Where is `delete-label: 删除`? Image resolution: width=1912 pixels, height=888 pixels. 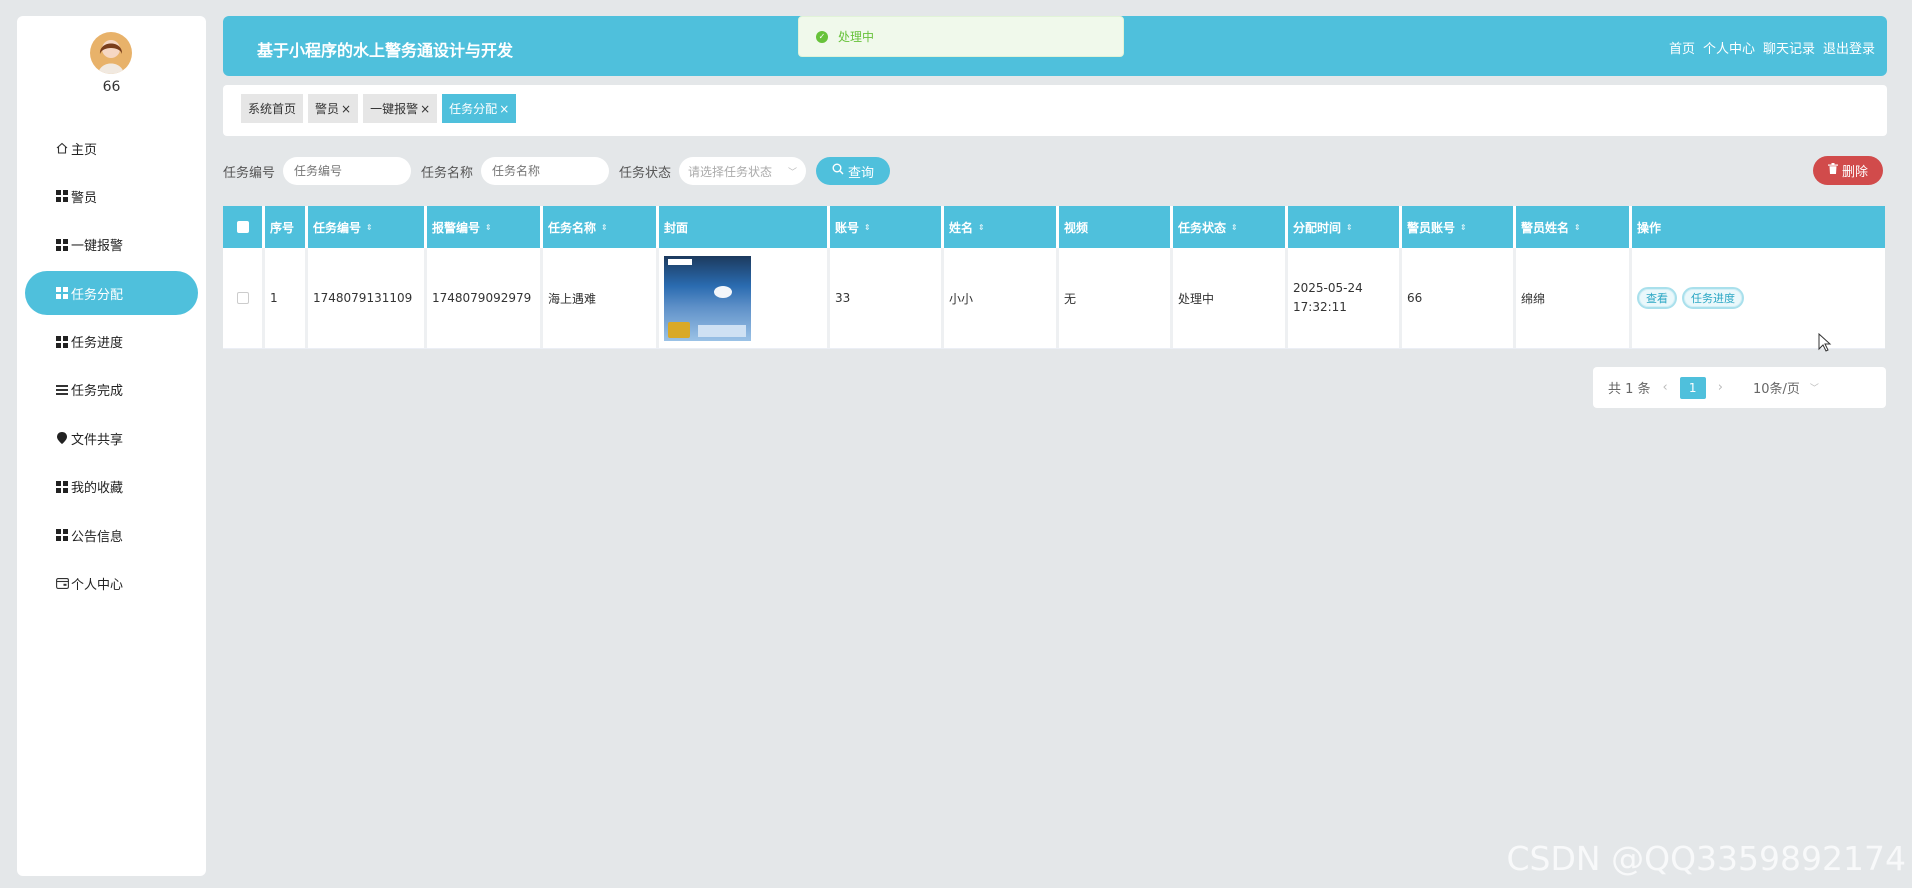 delete-label: 删除 is located at coordinates (1854, 172).